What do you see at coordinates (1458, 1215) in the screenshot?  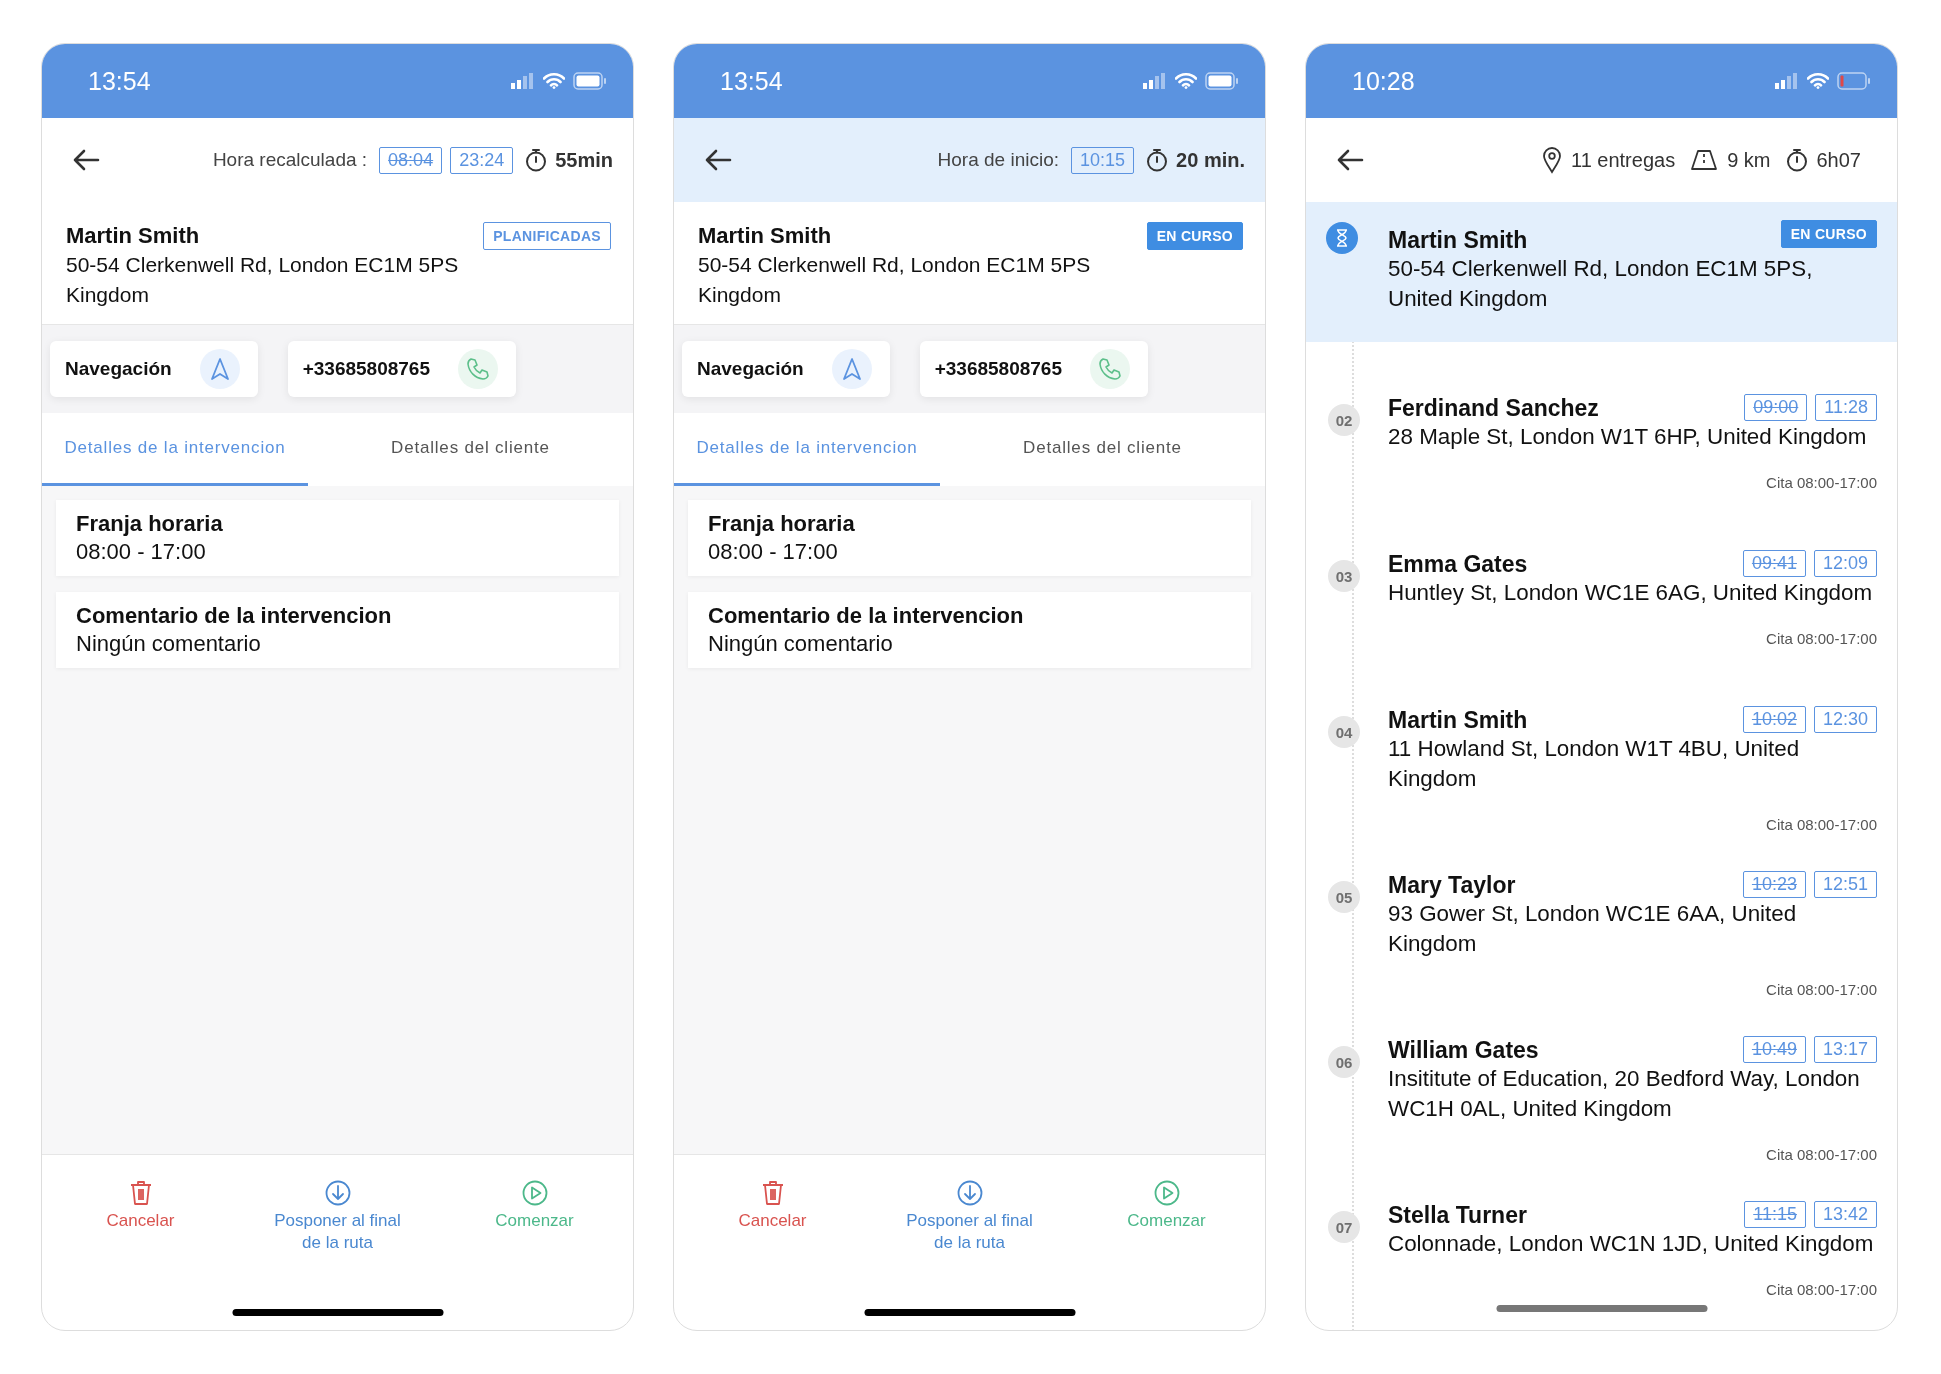 I see `stop-name: Stella Turner` at bounding box center [1458, 1215].